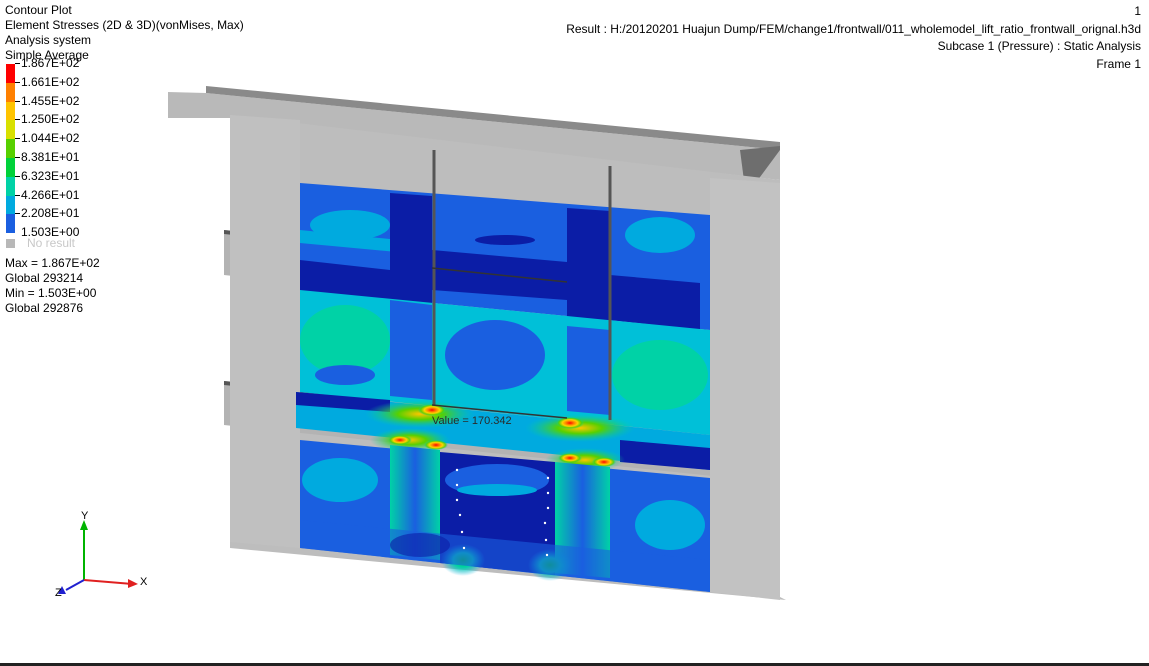 This screenshot has height=666, width=1149. I want to click on y-axis-label: Y, so click(85, 516).